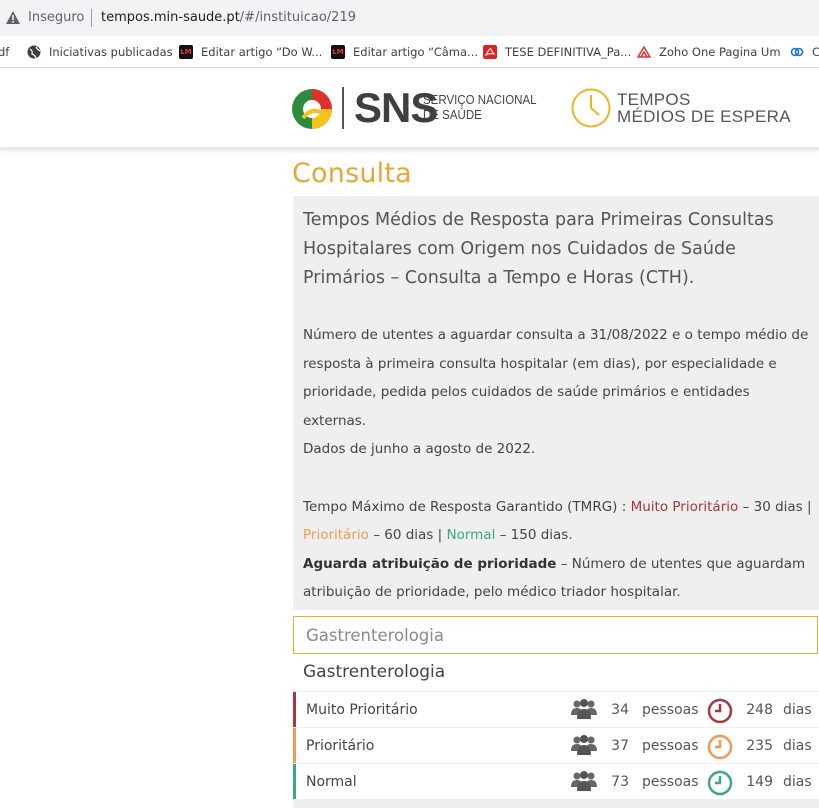 This screenshot has height=808, width=819. Describe the element at coordinates (374, 672) in the screenshot. I see `specialty-title: Gastrenterologia` at that location.